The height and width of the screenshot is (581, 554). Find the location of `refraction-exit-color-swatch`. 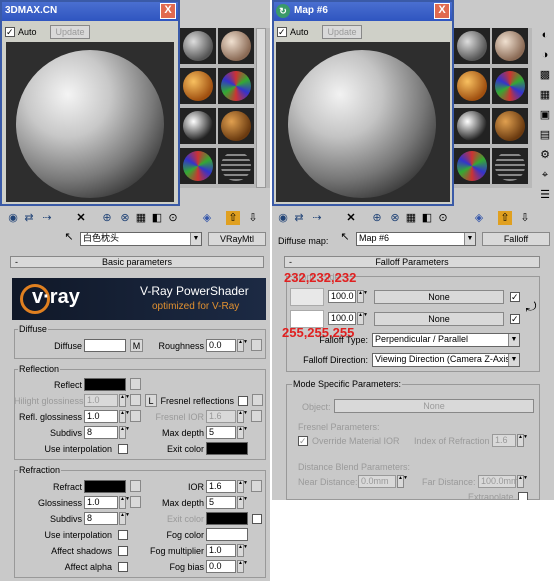

refraction-exit-color-swatch is located at coordinates (227, 518).